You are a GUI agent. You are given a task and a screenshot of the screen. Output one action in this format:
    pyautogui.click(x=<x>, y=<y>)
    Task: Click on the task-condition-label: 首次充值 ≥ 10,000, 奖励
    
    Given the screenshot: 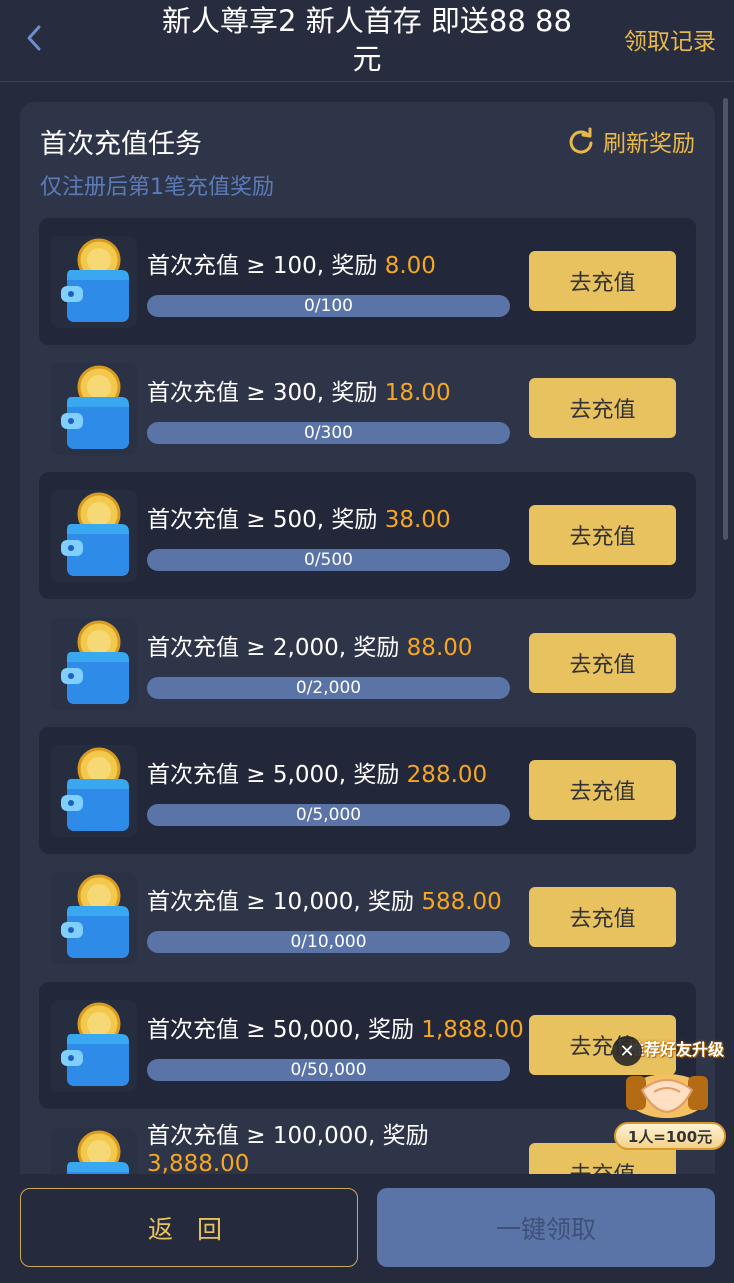 What is the action you would take?
    pyautogui.click(x=284, y=902)
    